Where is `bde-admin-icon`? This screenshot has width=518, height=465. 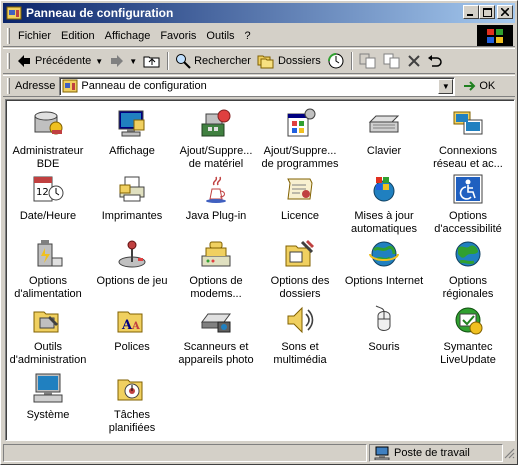 bde-admin-icon is located at coordinates (48, 123).